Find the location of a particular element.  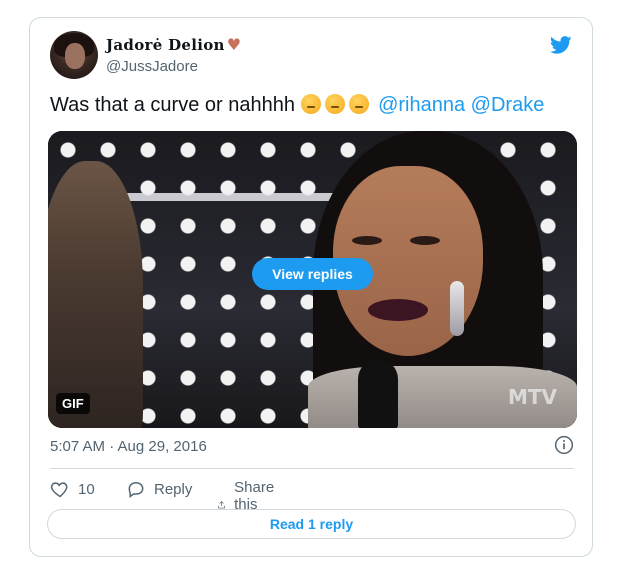

microphone is located at coordinates (378, 393).